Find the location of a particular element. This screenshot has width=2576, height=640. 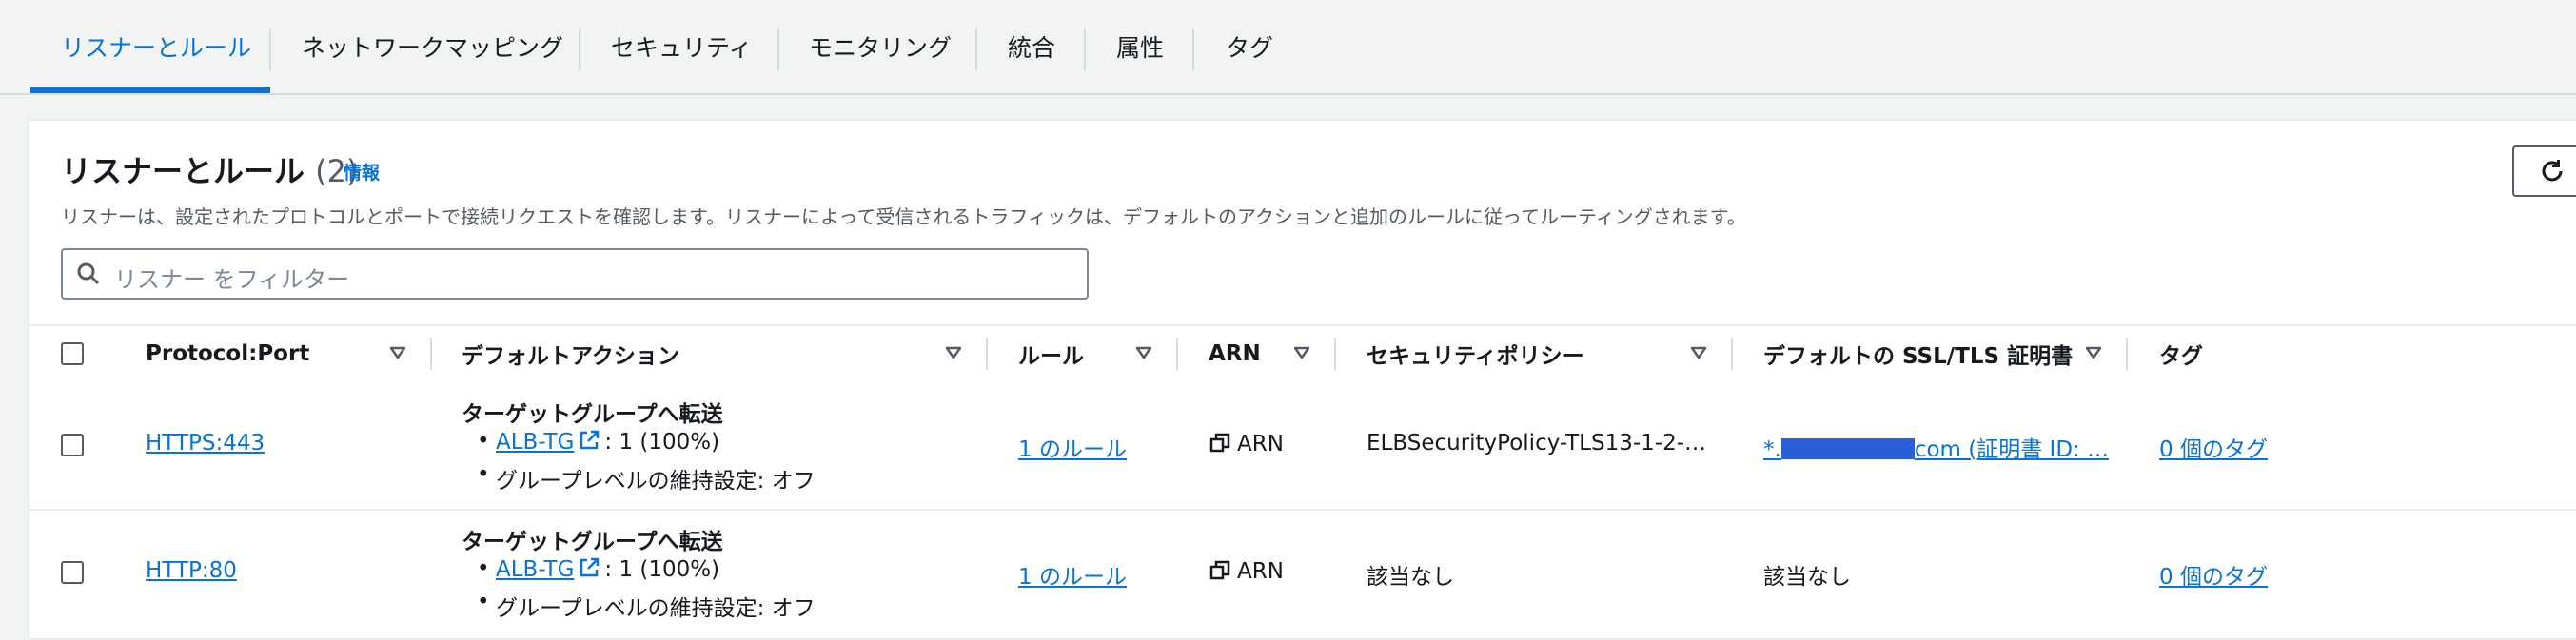

refresh-icon is located at coordinates (2552, 171).